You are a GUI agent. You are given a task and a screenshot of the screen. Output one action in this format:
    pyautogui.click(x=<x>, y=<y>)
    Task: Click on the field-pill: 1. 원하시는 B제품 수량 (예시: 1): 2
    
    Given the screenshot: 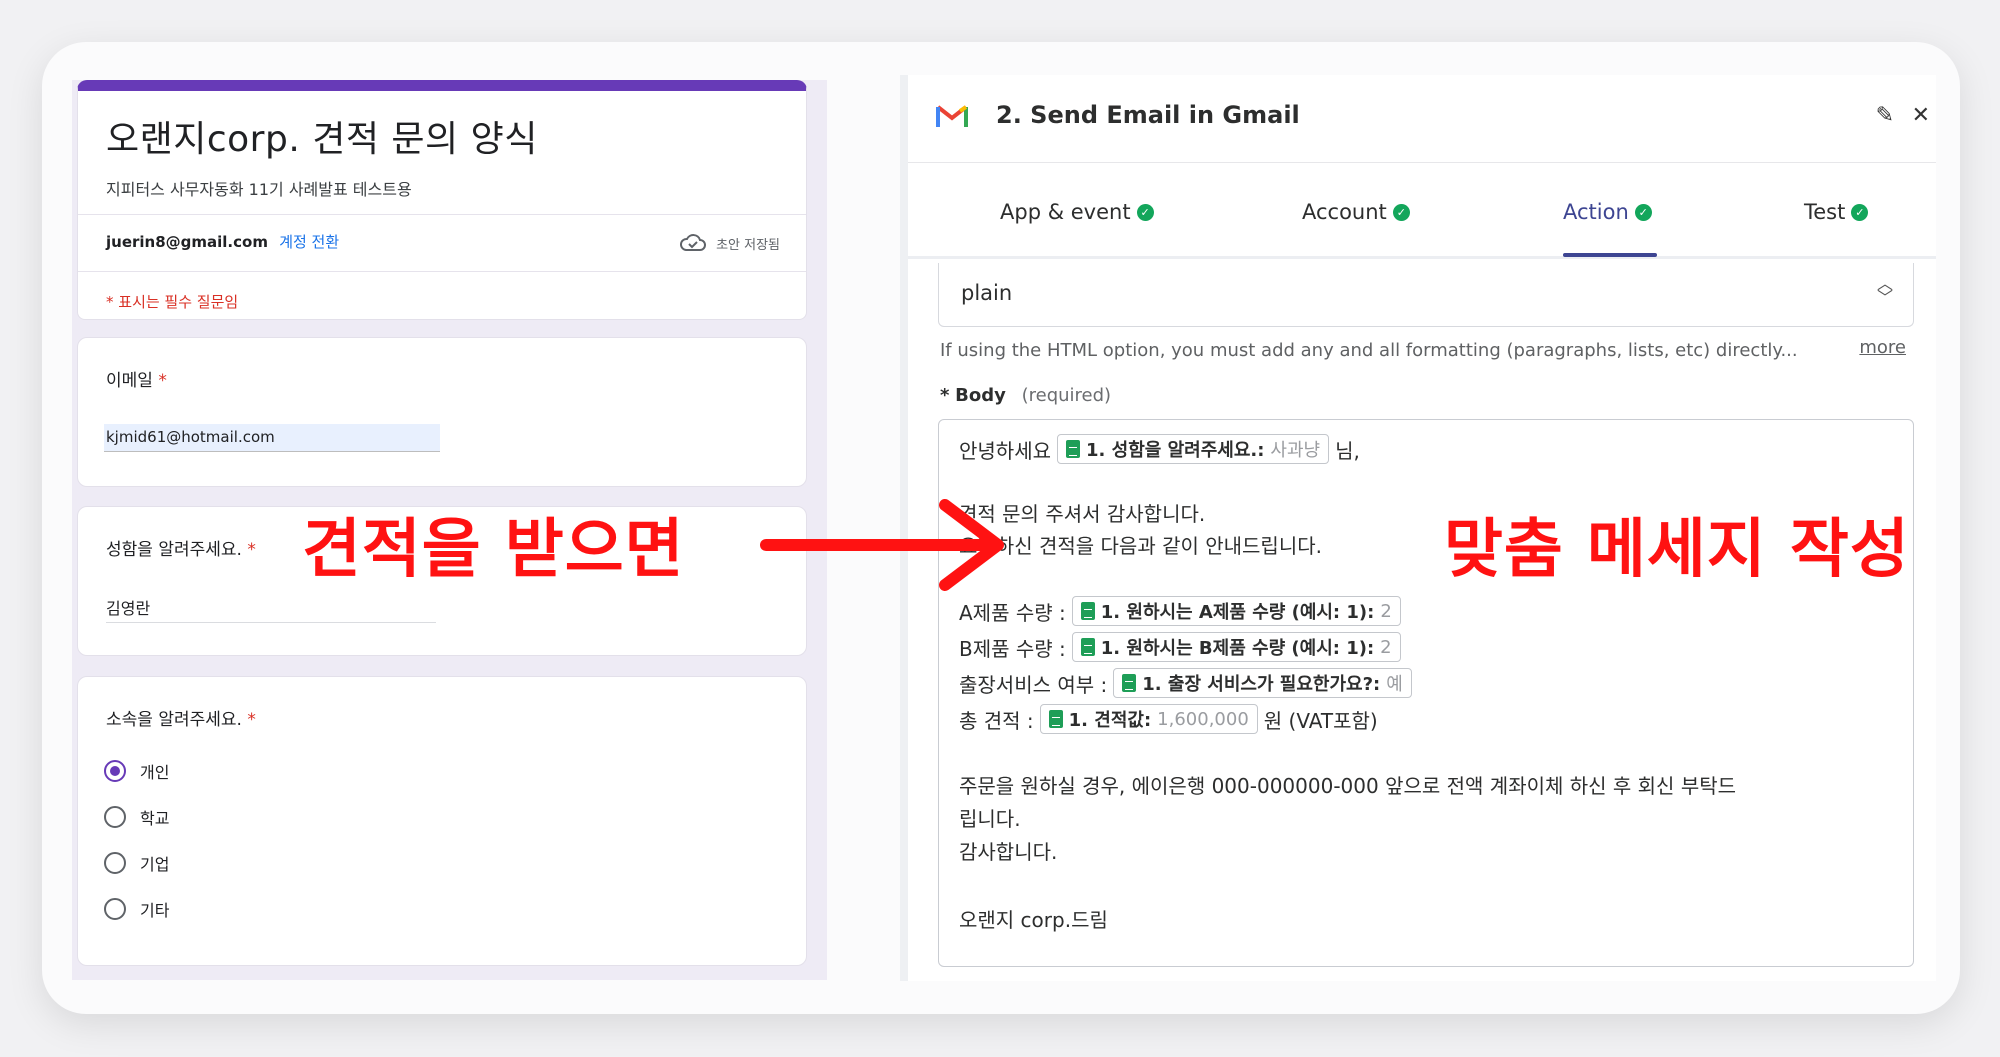 What is the action you would take?
    pyautogui.click(x=1236, y=647)
    